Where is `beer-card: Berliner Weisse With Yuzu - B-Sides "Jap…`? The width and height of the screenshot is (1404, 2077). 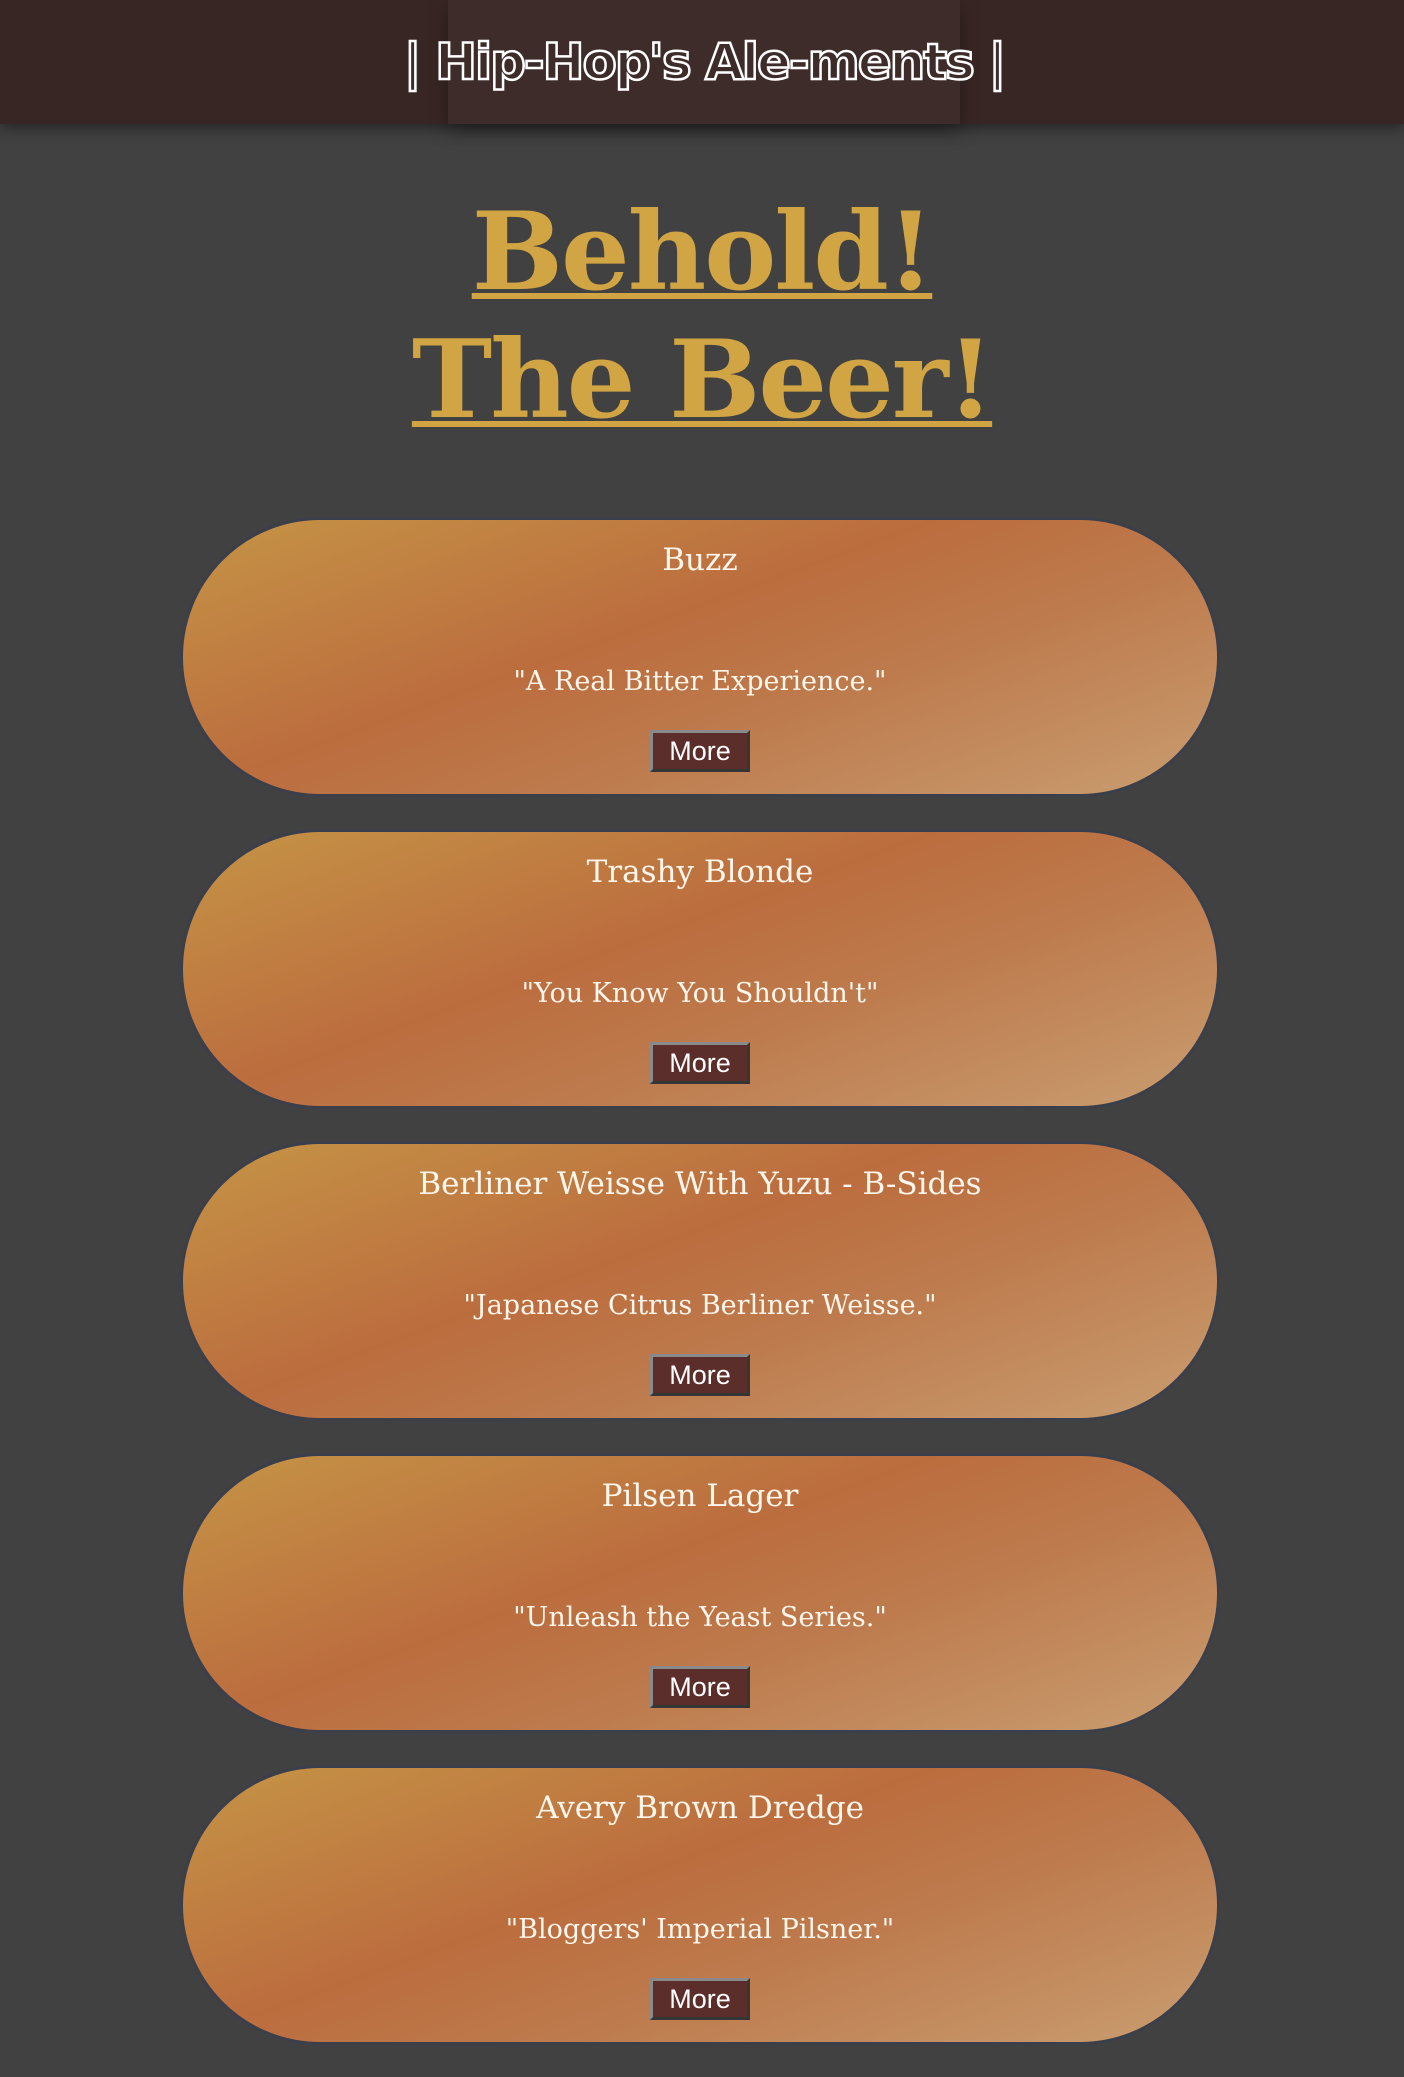
beer-card: Berliner Weisse With Yuzu - B-Sides "Jap… is located at coordinates (700, 1281).